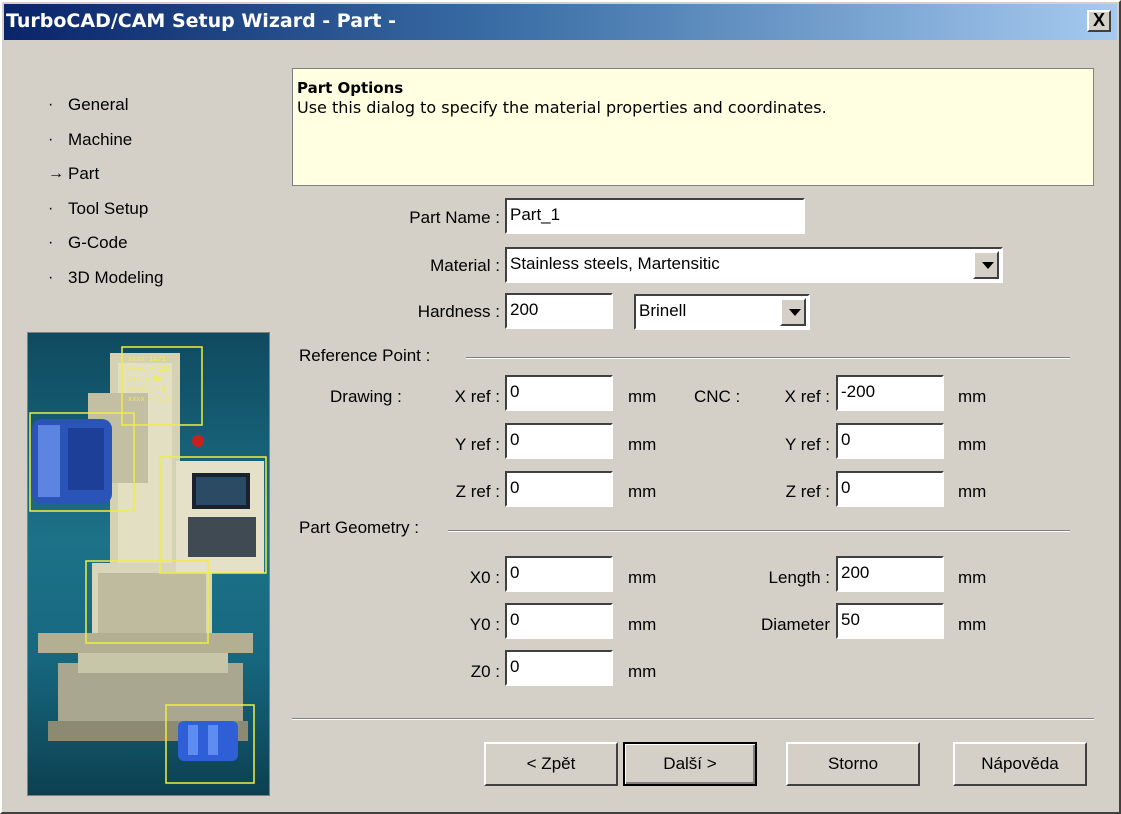 Image resolution: width=1121 pixels, height=814 pixels. I want to click on nav-item-3d-modeling: · 3D Modeling, so click(104, 278).